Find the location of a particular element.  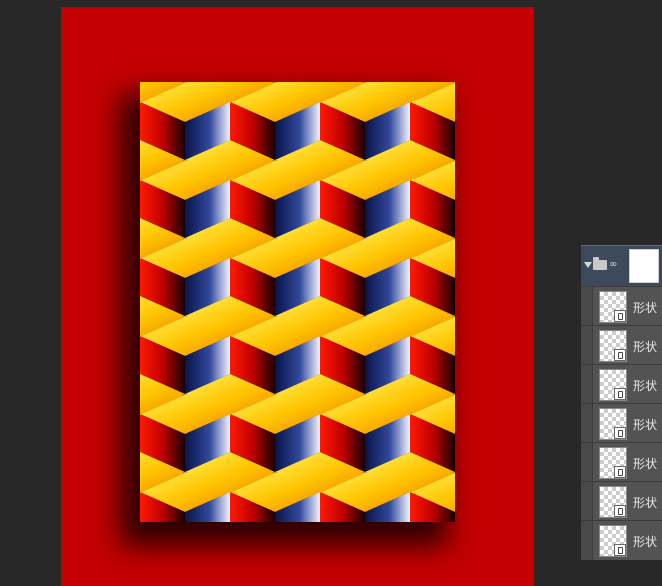

chain-link-icon: ∞ is located at coordinates (613, 265).